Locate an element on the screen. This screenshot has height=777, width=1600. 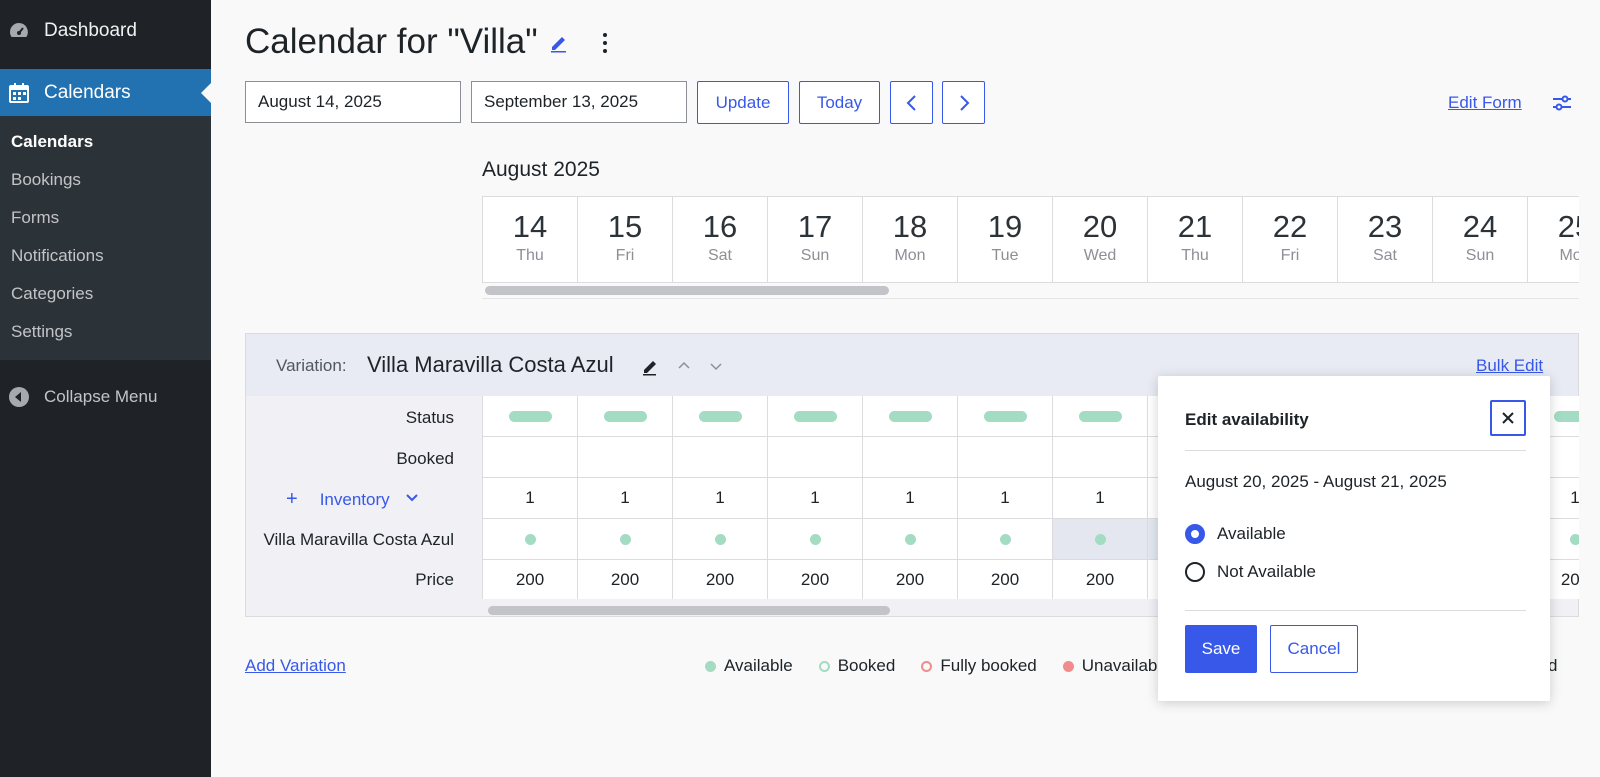
submenu-item-categories: Categories is located at coordinates (52, 294).